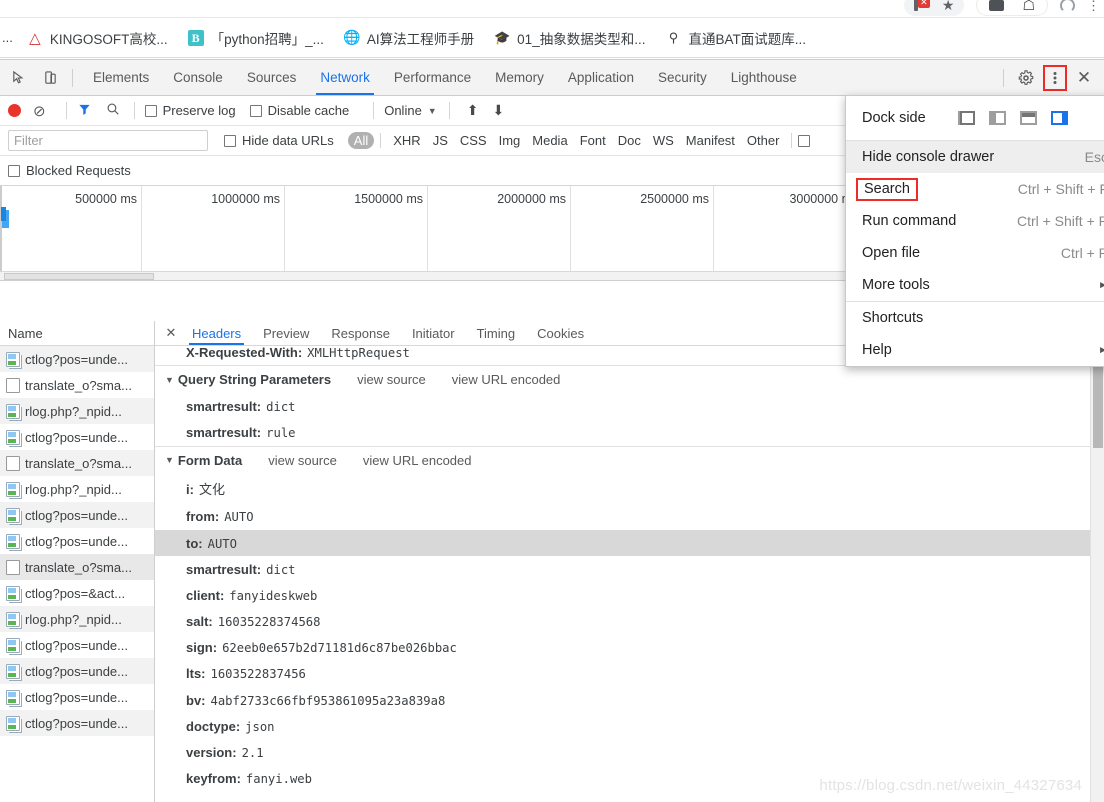 This screenshot has width=1104, height=802. Describe the element at coordinates (84, 111) in the screenshot. I see `filter-button` at that location.